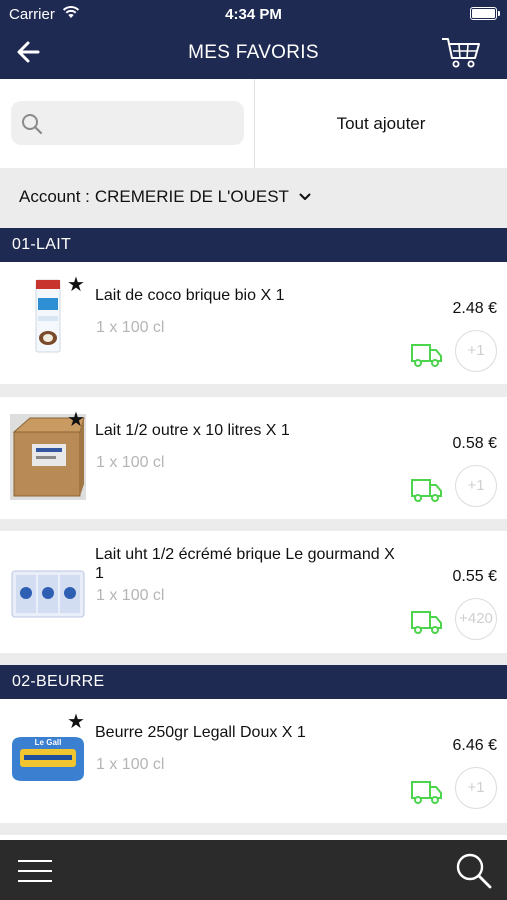  What do you see at coordinates (476, 619) in the screenshot?
I see `add-quantity-button: +420` at bounding box center [476, 619].